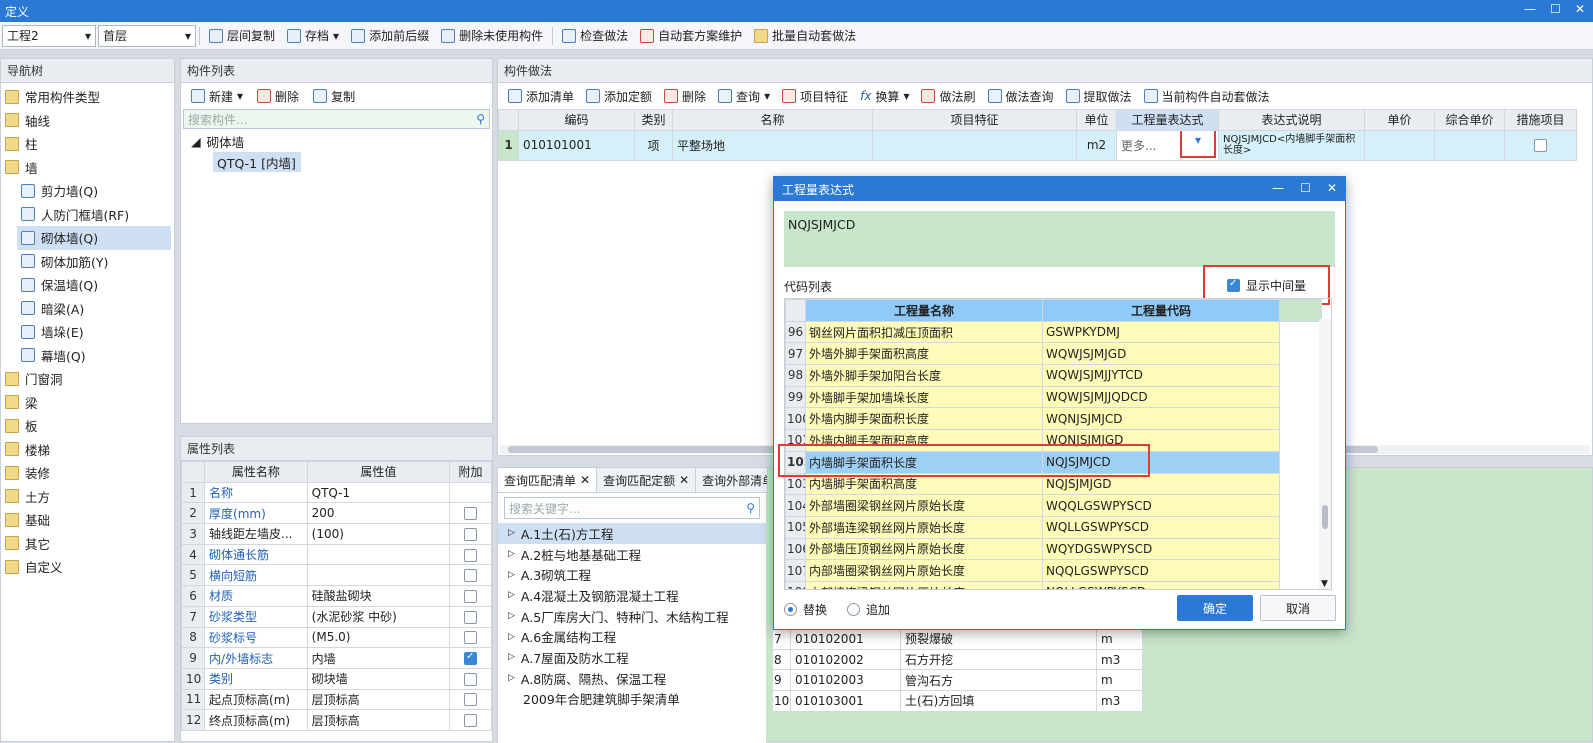 The image size is (1593, 743). Describe the element at coordinates (1059, 239) in the screenshot. I see `expression-input: NQJSJMJCD` at that location.